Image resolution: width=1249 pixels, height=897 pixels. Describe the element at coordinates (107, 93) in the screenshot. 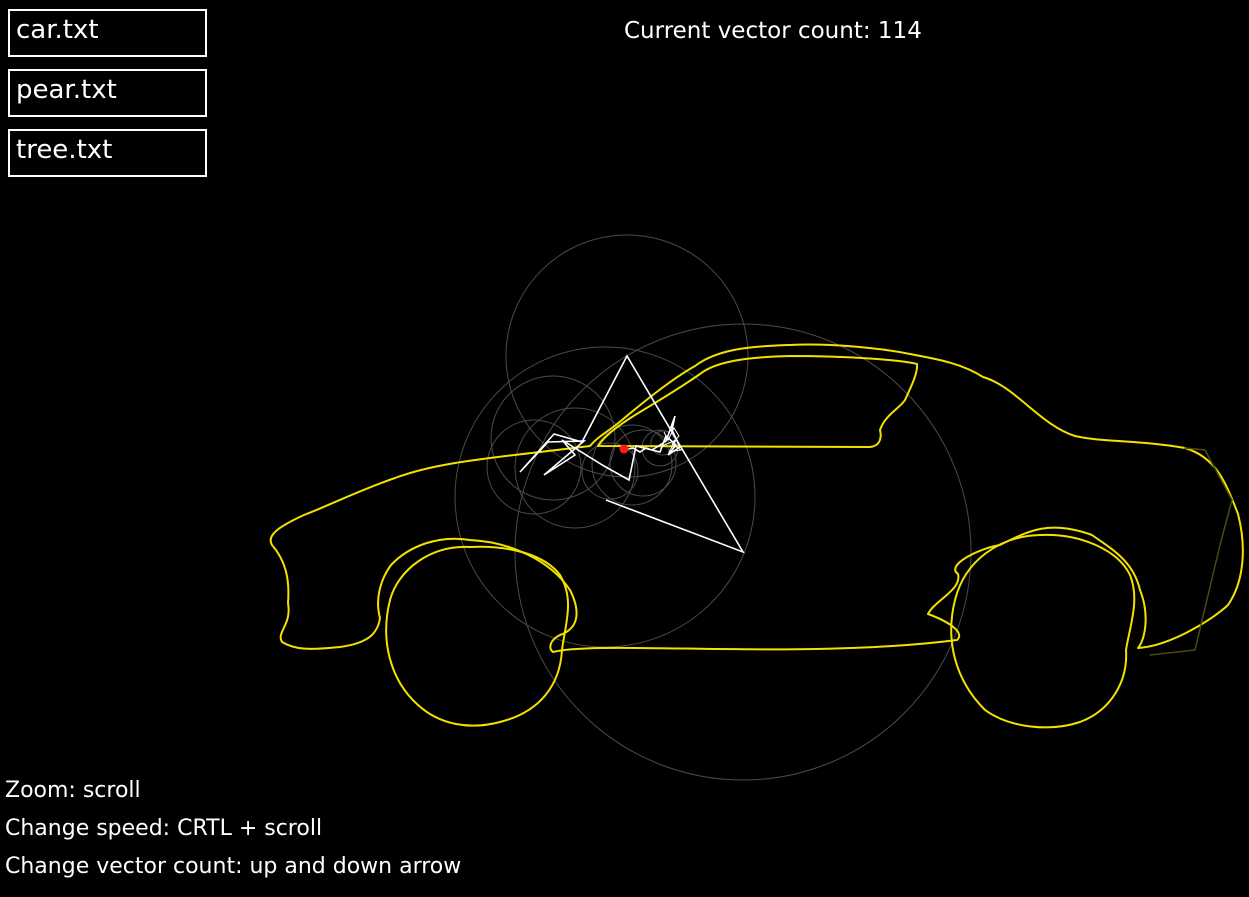

I see `file-button-pear: pear.txt` at that location.